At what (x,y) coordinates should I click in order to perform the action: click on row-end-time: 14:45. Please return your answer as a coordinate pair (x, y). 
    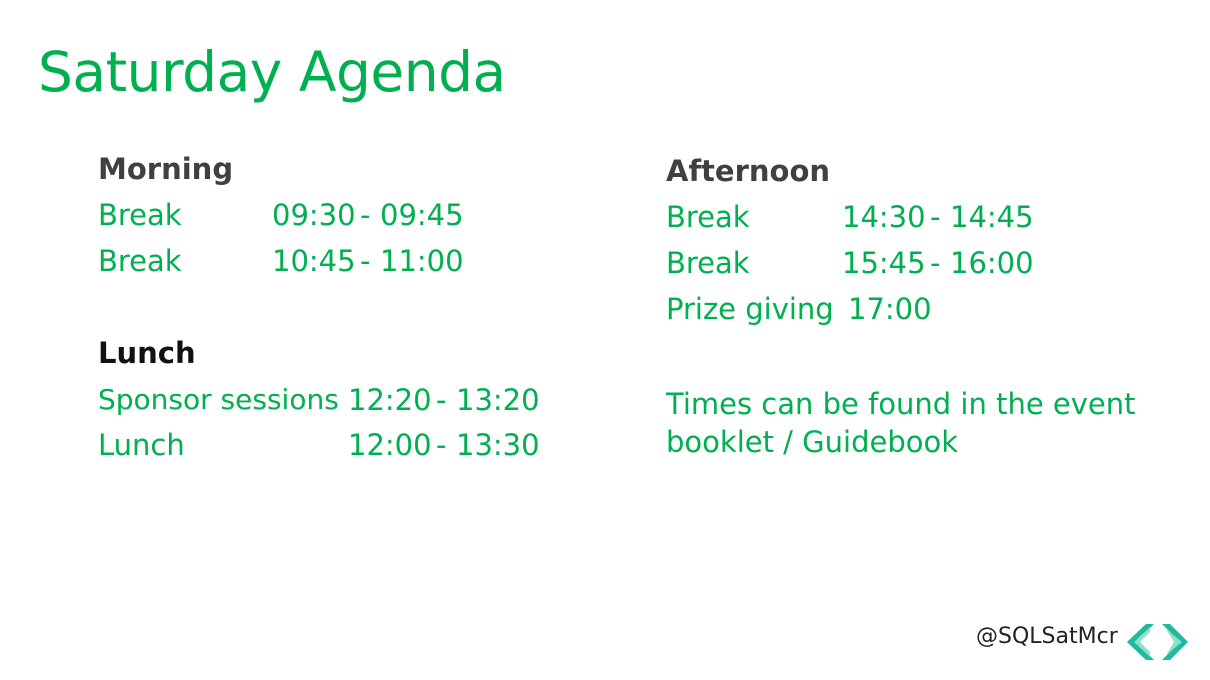
    Looking at the image, I should click on (992, 217).